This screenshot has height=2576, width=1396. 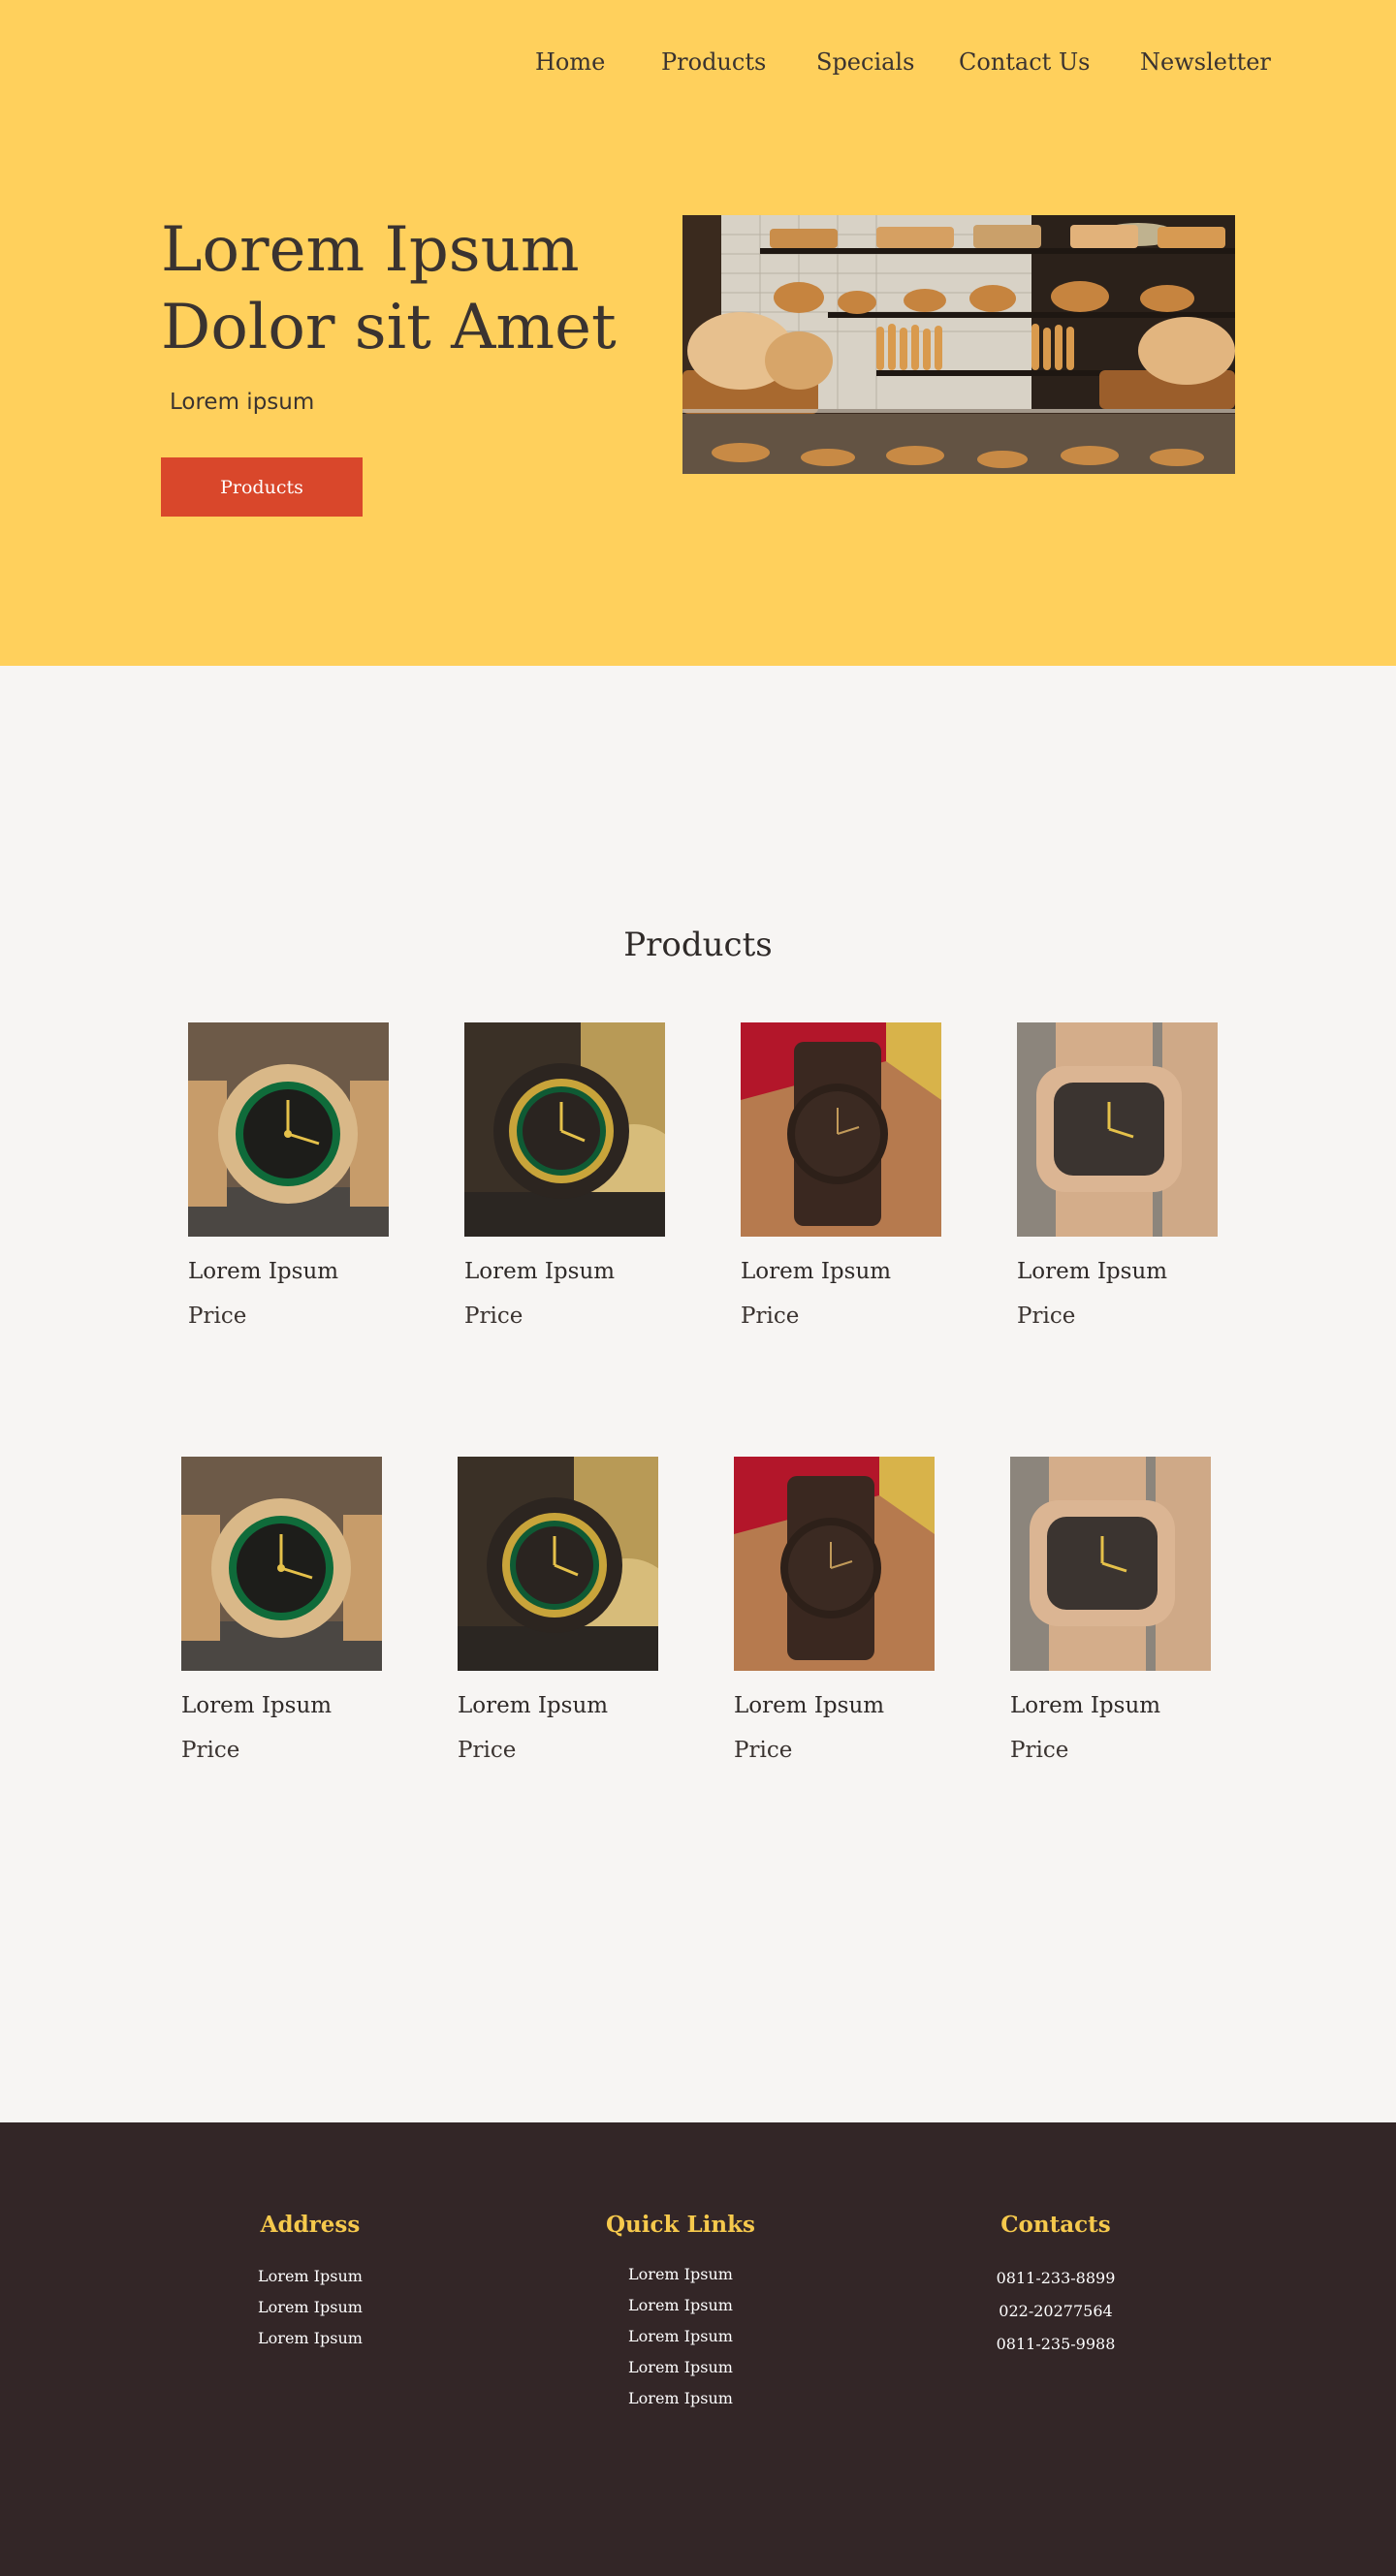 What do you see at coordinates (1056, 2311) in the screenshot?
I see `contact-phone: 022-20277564` at bounding box center [1056, 2311].